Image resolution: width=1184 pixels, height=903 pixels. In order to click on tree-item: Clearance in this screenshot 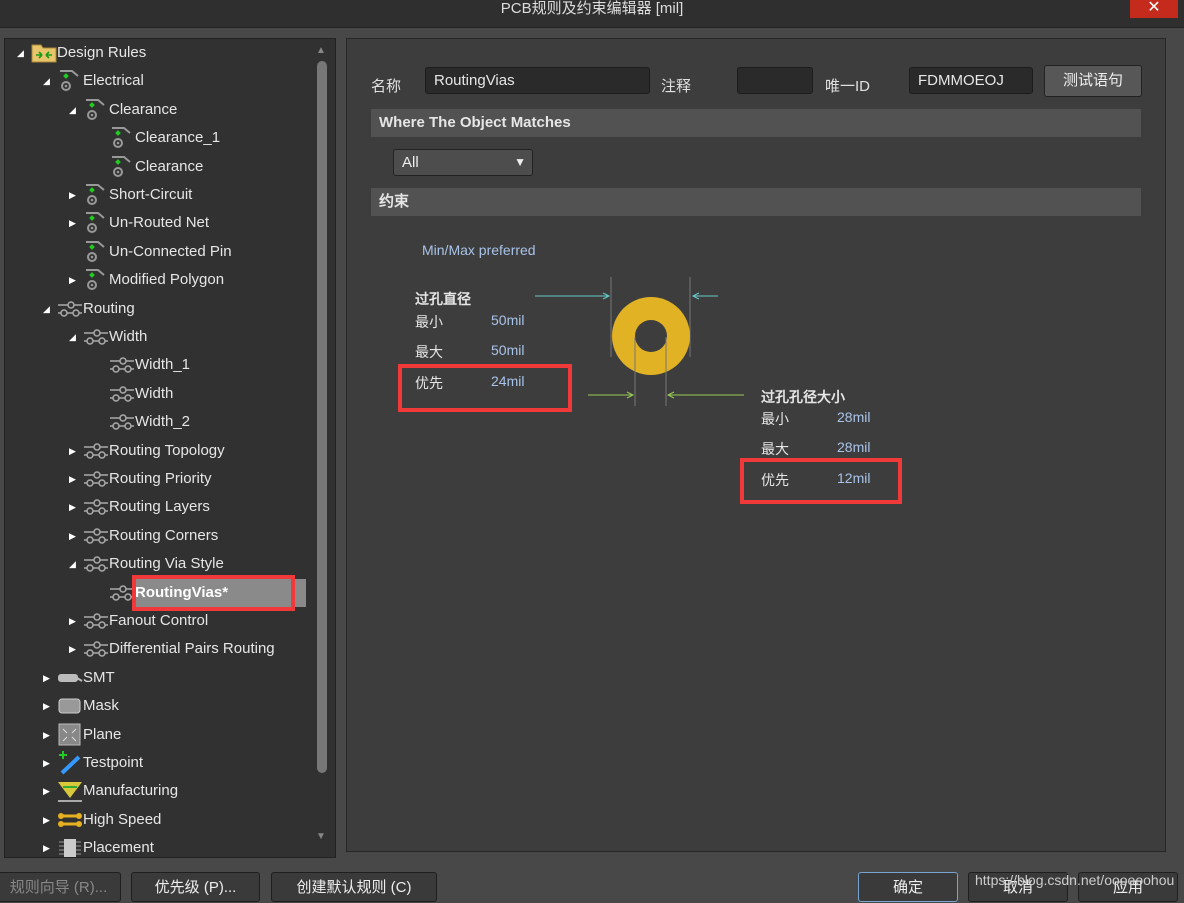, I will do `click(155, 167)`.